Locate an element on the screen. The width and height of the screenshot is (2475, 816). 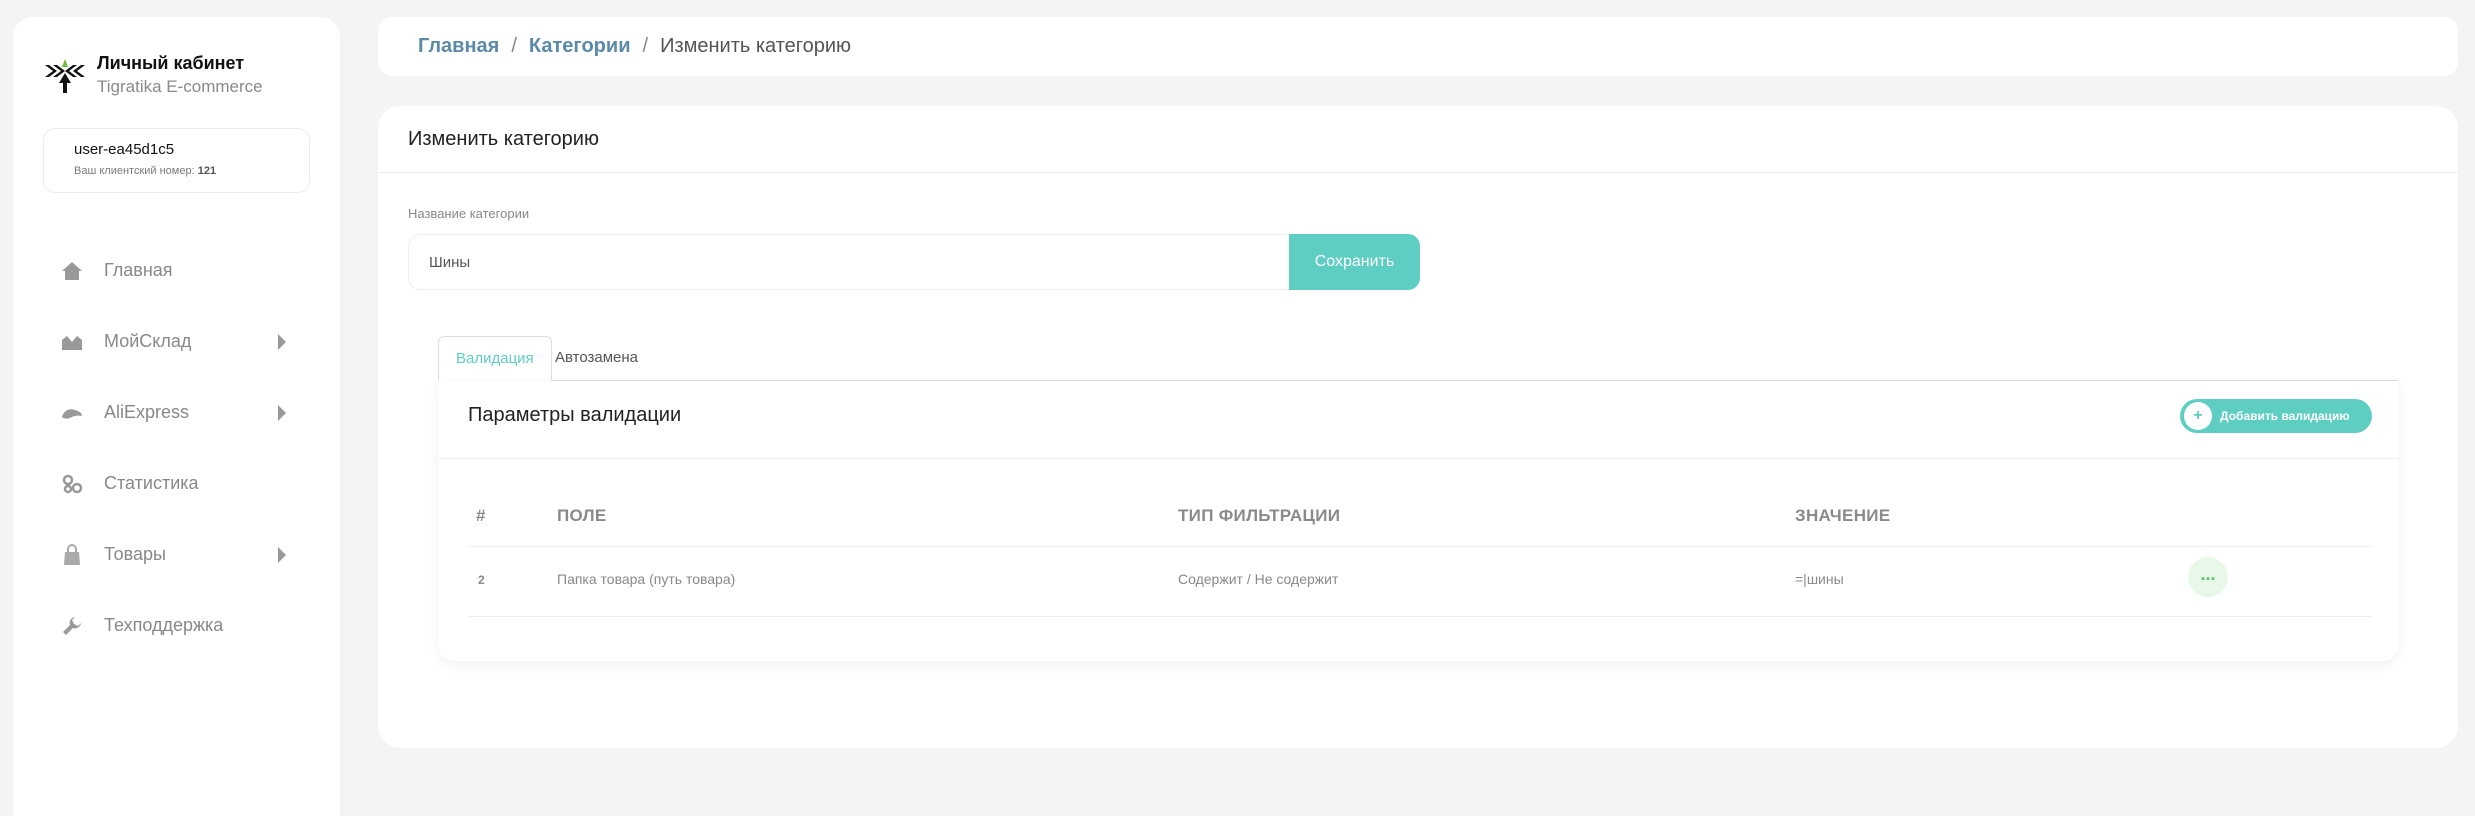
row-num: 2 is located at coordinates (481, 580).